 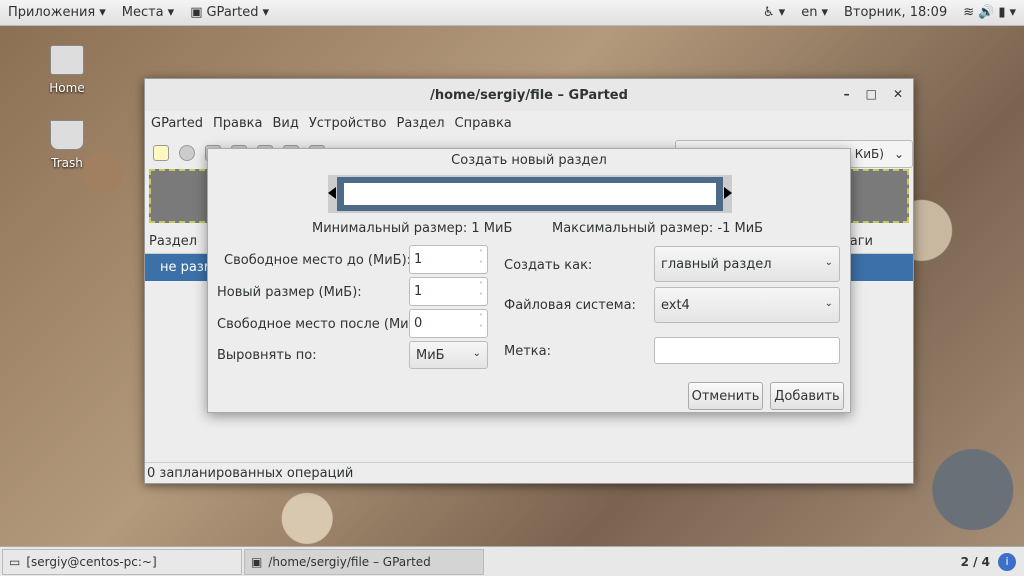 I want to click on desktop-icon-home: Home, so click(x=67, y=70).